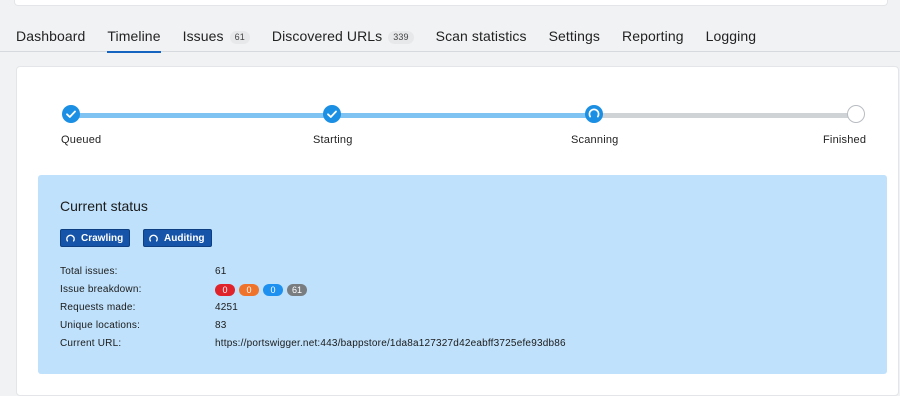 The width and height of the screenshot is (900, 396). Describe the element at coordinates (327, 36) in the screenshot. I see `tab-label: Discovered URLs` at that location.